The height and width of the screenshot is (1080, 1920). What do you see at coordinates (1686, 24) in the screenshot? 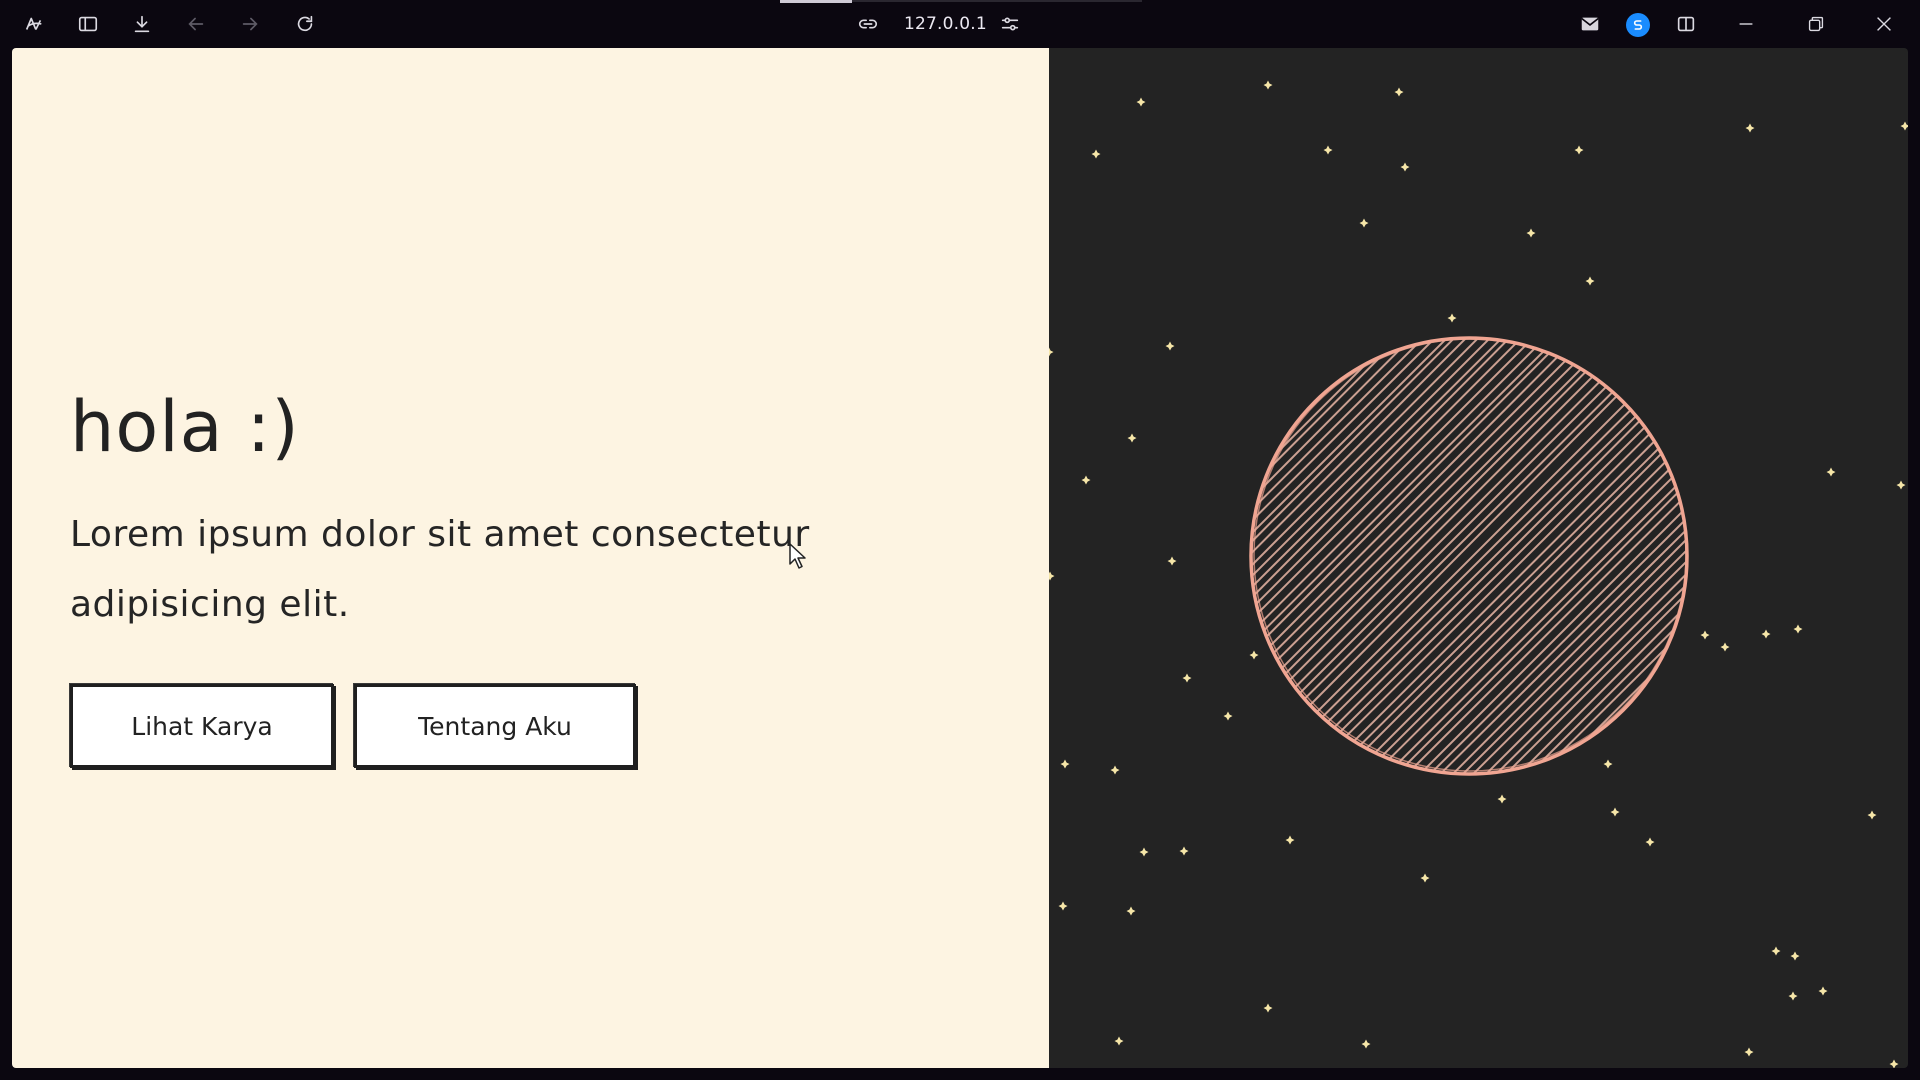
I see `split-view-icon` at bounding box center [1686, 24].